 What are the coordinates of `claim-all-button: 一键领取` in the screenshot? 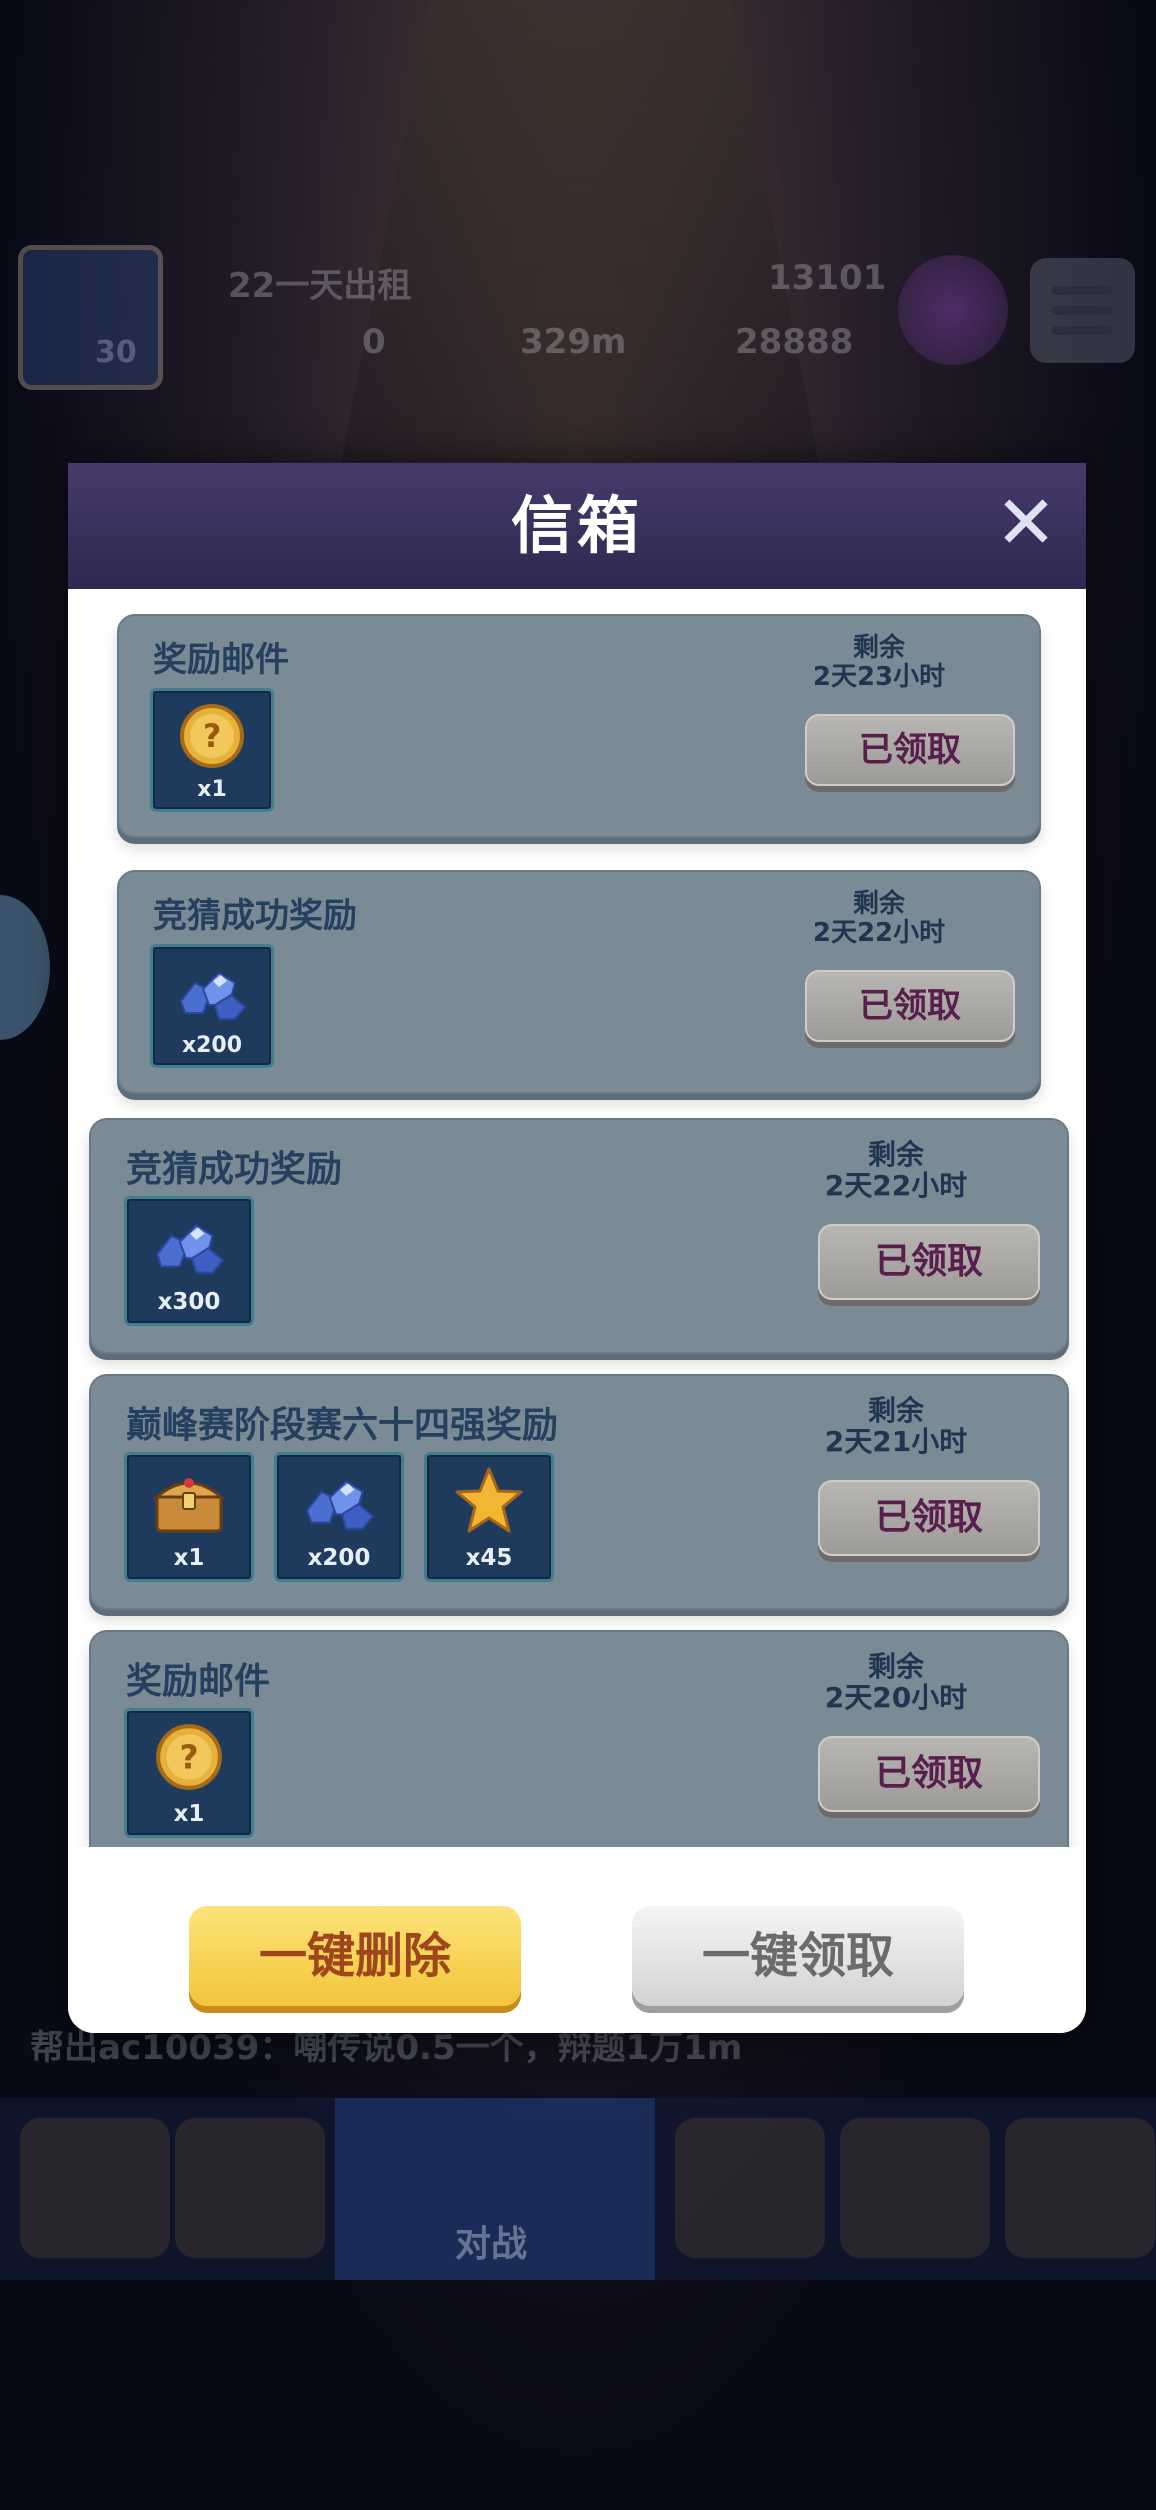 It's located at (798, 1956).